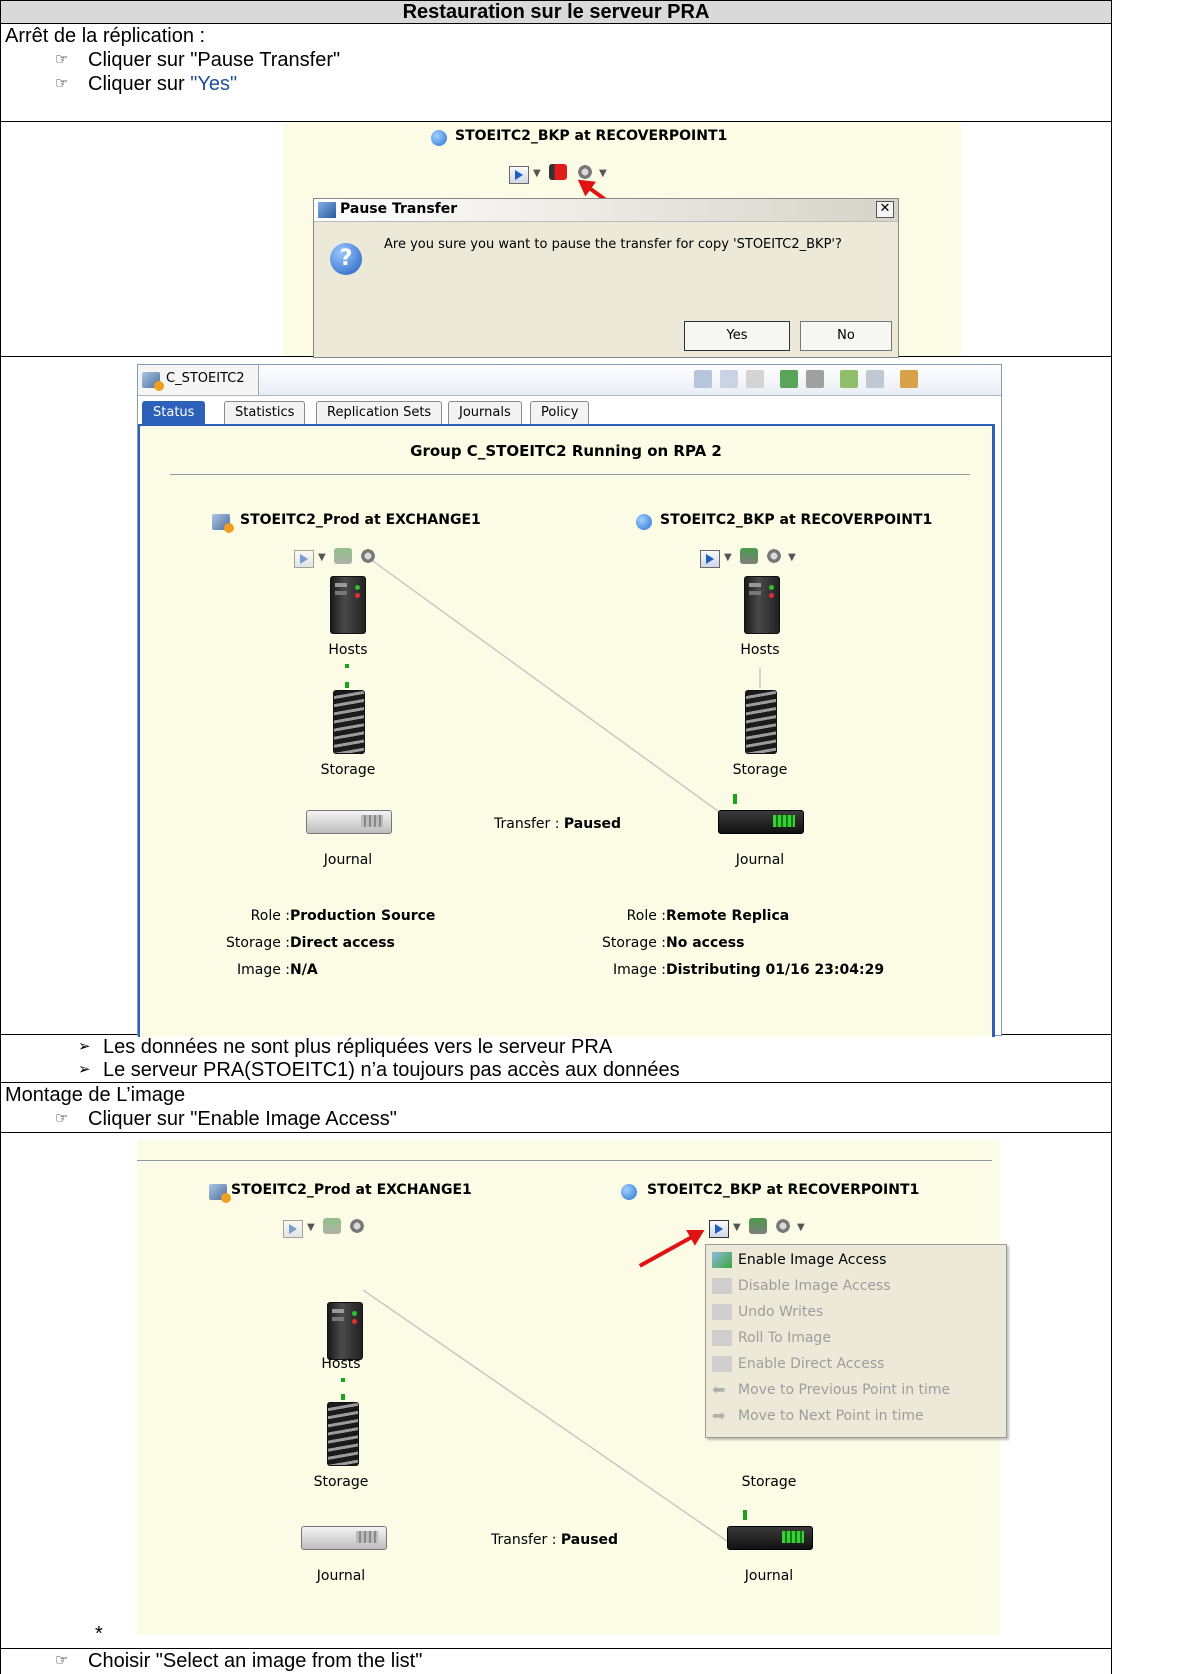 The image size is (1187, 1674). What do you see at coordinates (856, 1312) in the screenshot?
I see `menu-item-undo-writes: Undo Writes` at bounding box center [856, 1312].